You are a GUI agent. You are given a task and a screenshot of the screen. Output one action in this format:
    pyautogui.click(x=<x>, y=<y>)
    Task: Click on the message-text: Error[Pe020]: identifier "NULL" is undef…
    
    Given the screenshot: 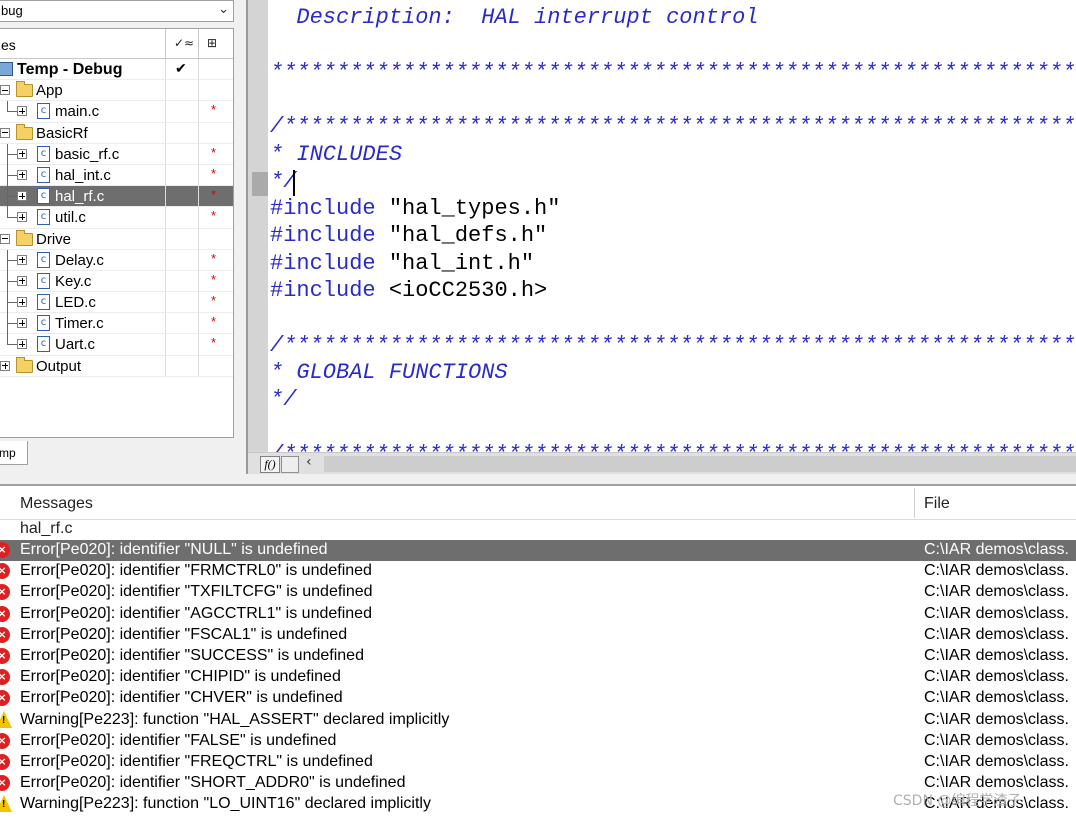 What is the action you would take?
    pyautogui.click(x=174, y=549)
    